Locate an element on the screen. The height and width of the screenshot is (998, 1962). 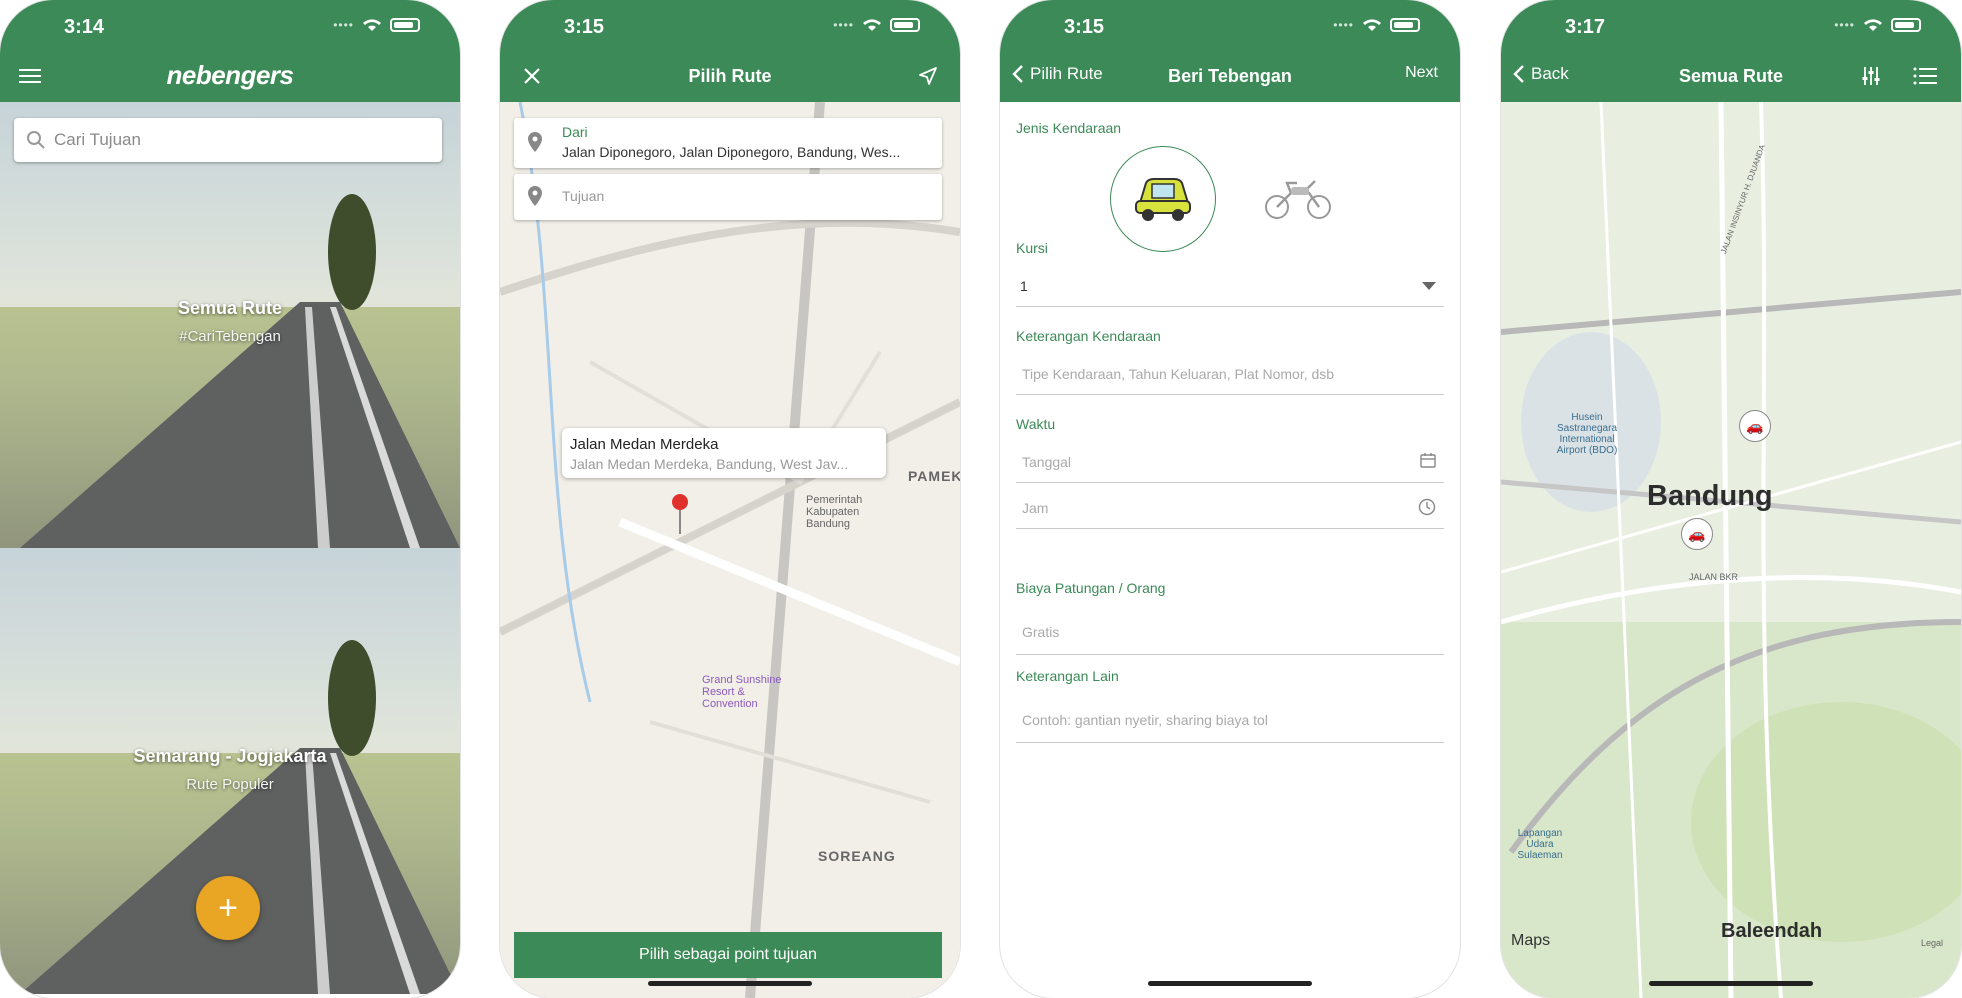
legal-link: Legal is located at coordinates (1932, 943).